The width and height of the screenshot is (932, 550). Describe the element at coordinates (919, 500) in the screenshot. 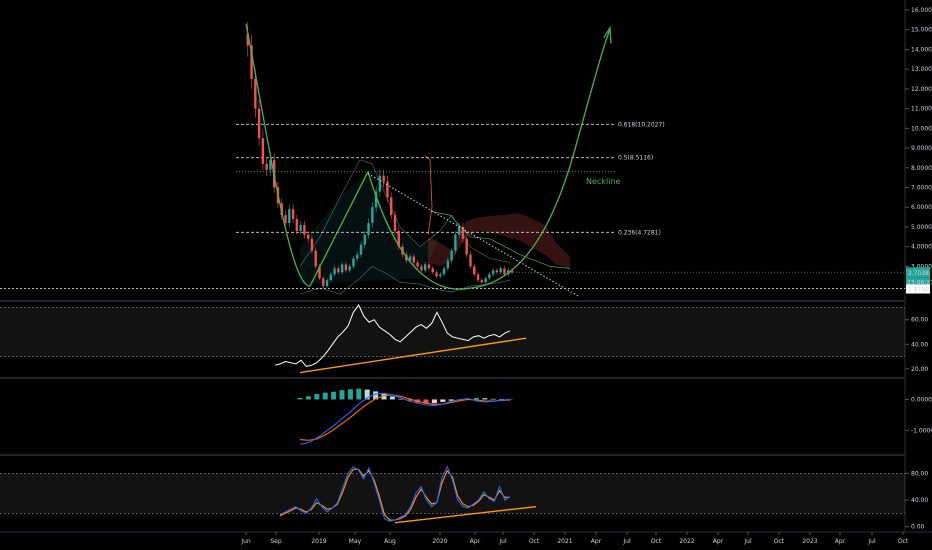

I see `pane-axis-label: 40.00` at that location.